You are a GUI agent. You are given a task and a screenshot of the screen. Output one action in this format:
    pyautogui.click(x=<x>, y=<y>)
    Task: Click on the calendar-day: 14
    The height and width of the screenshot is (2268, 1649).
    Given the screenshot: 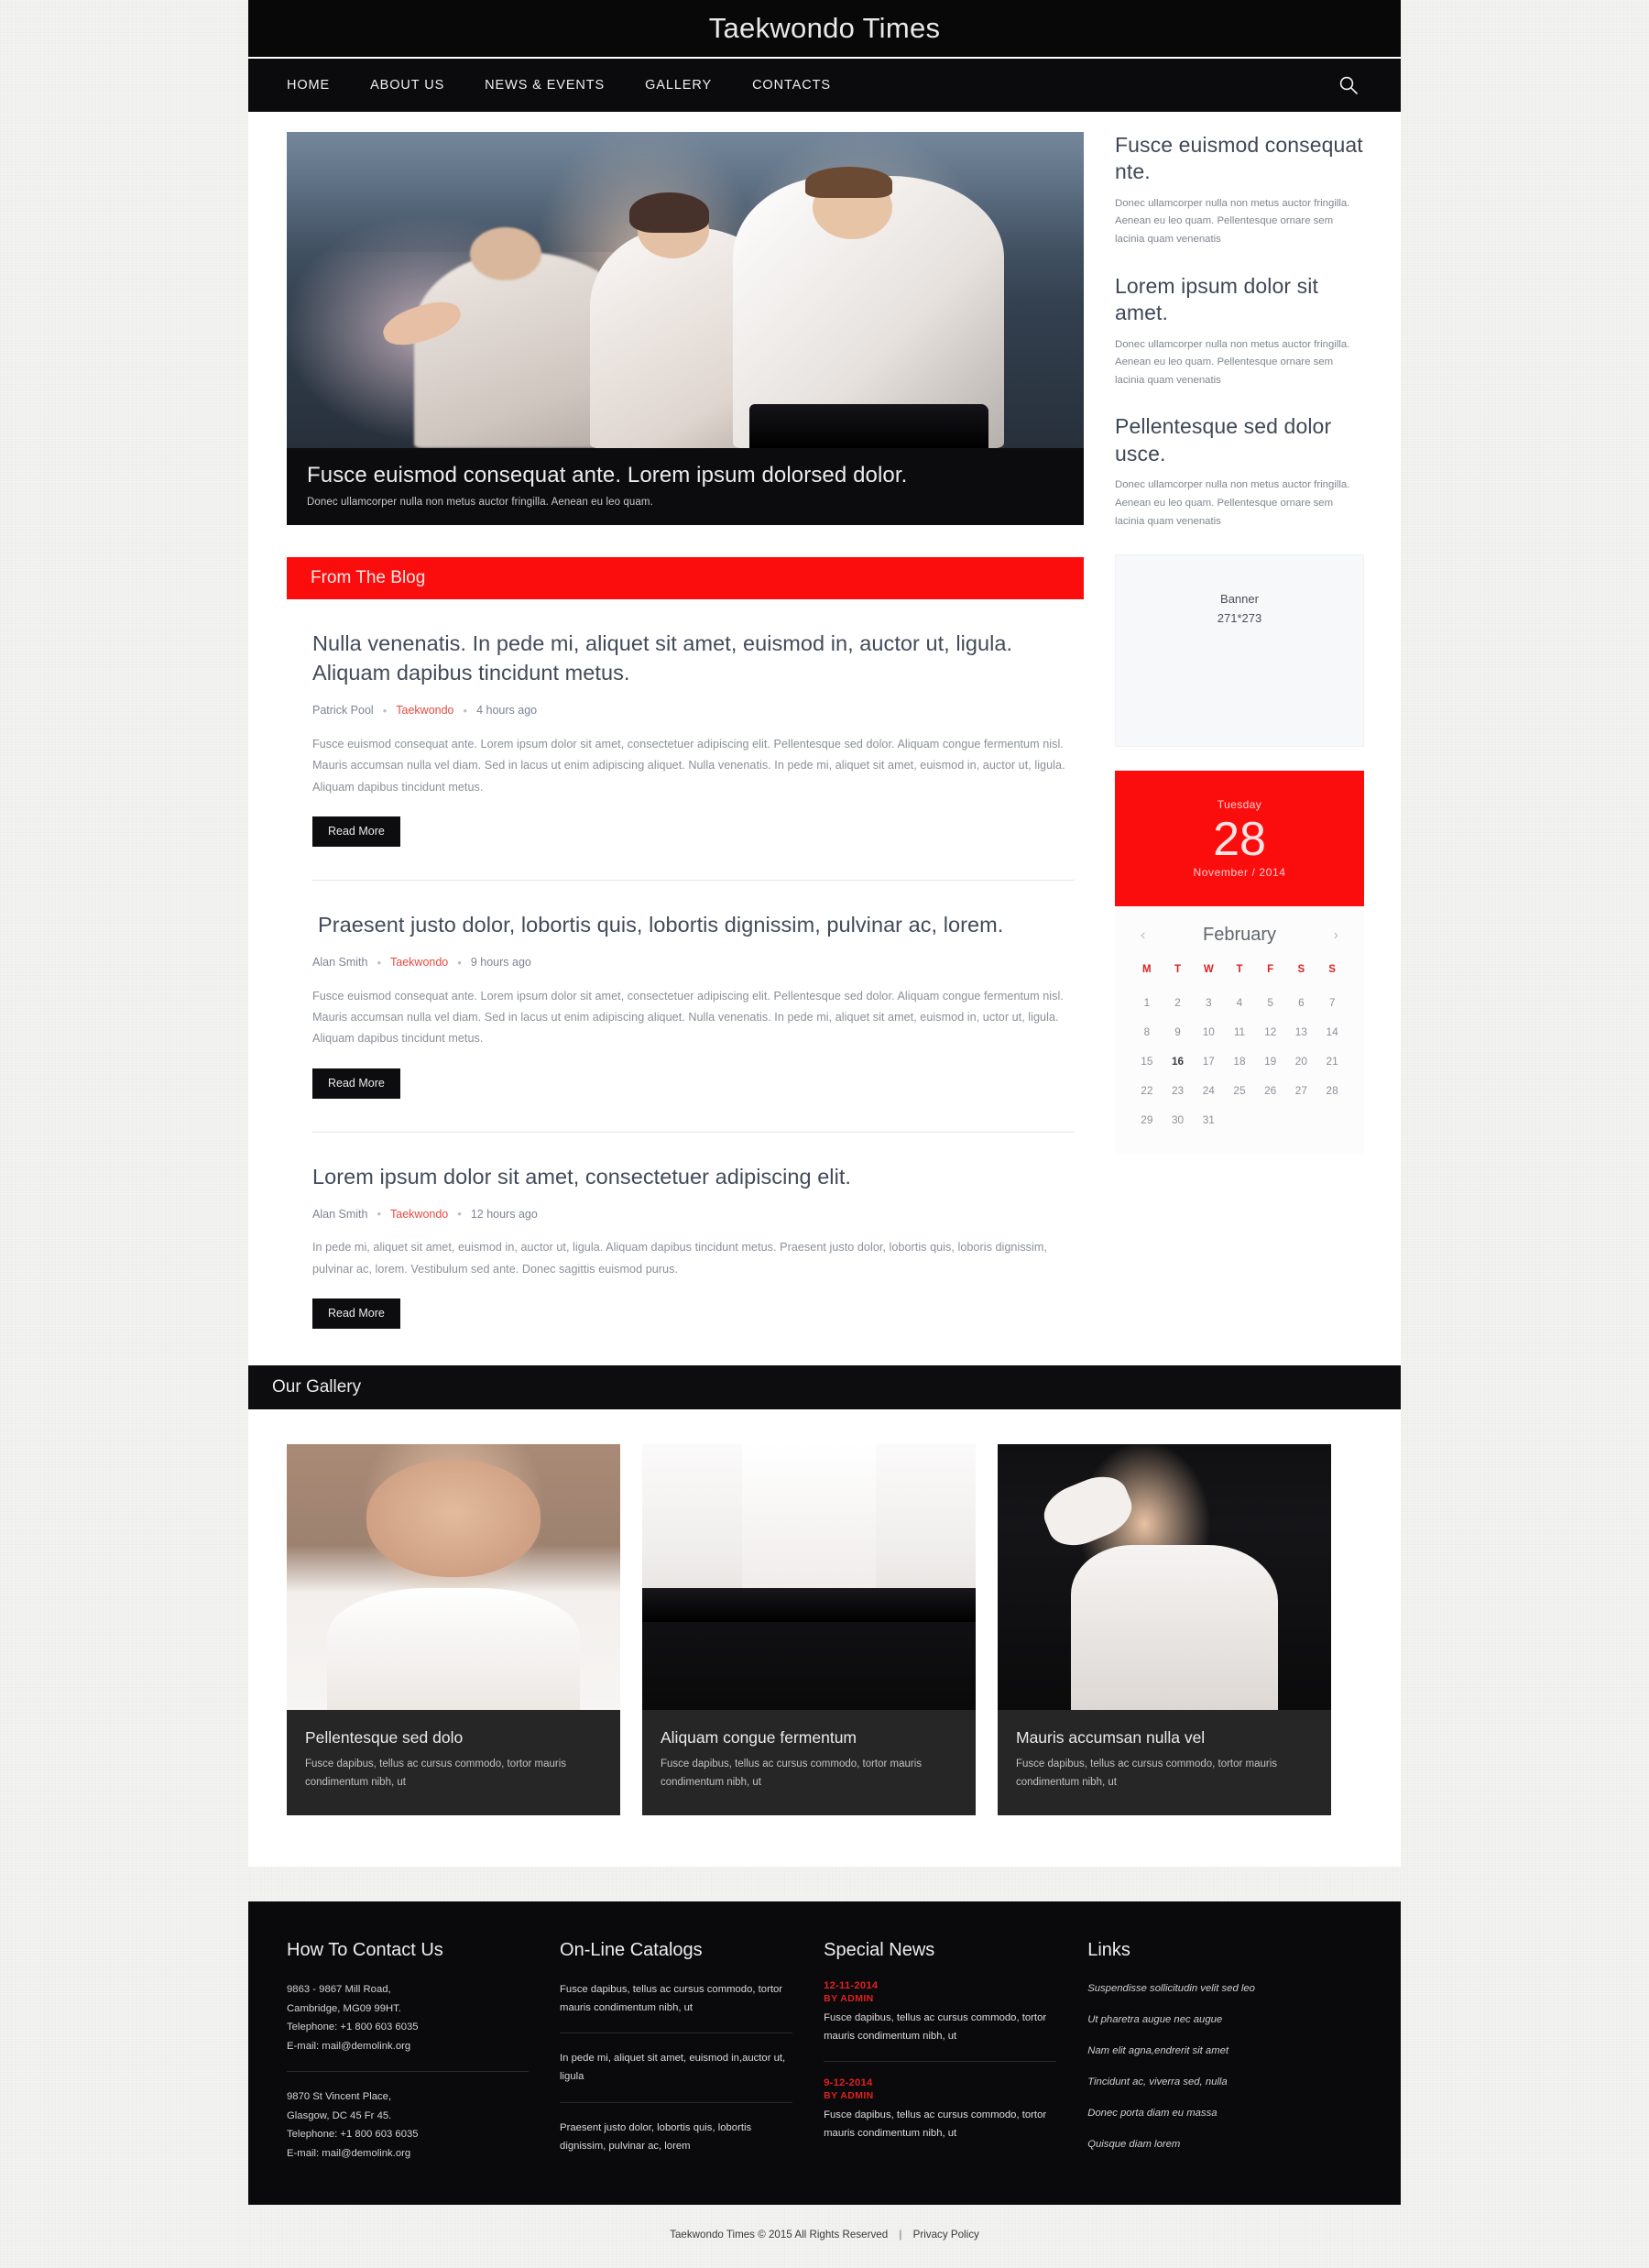 What is the action you would take?
    pyautogui.click(x=1332, y=1031)
    